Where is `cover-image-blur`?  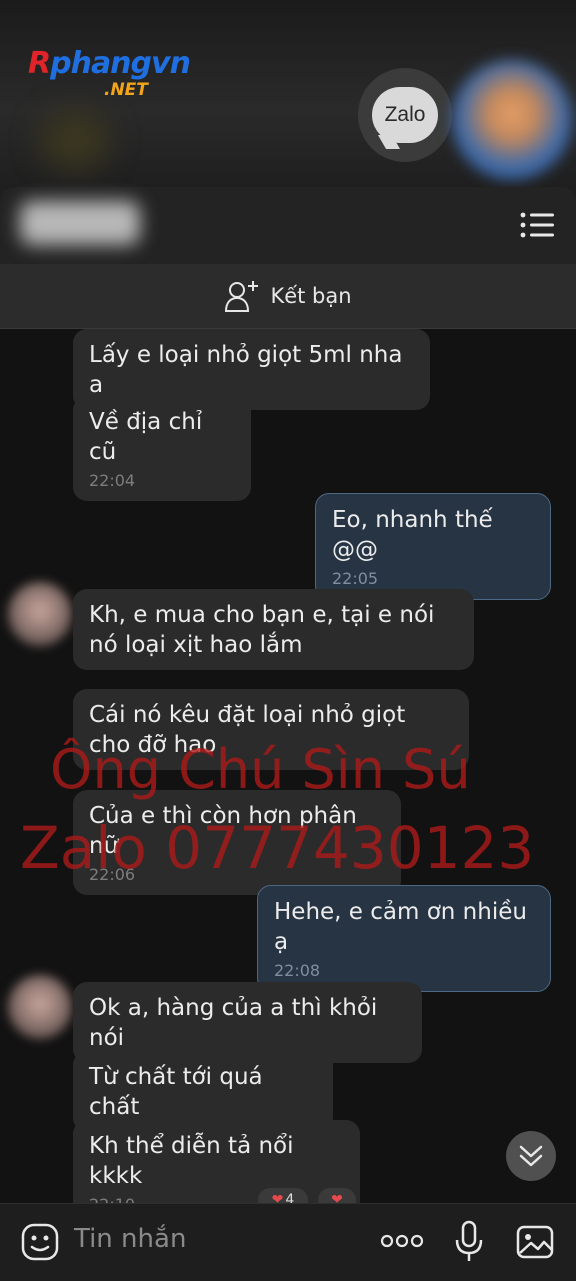
cover-image-blur is located at coordinates (75, 140).